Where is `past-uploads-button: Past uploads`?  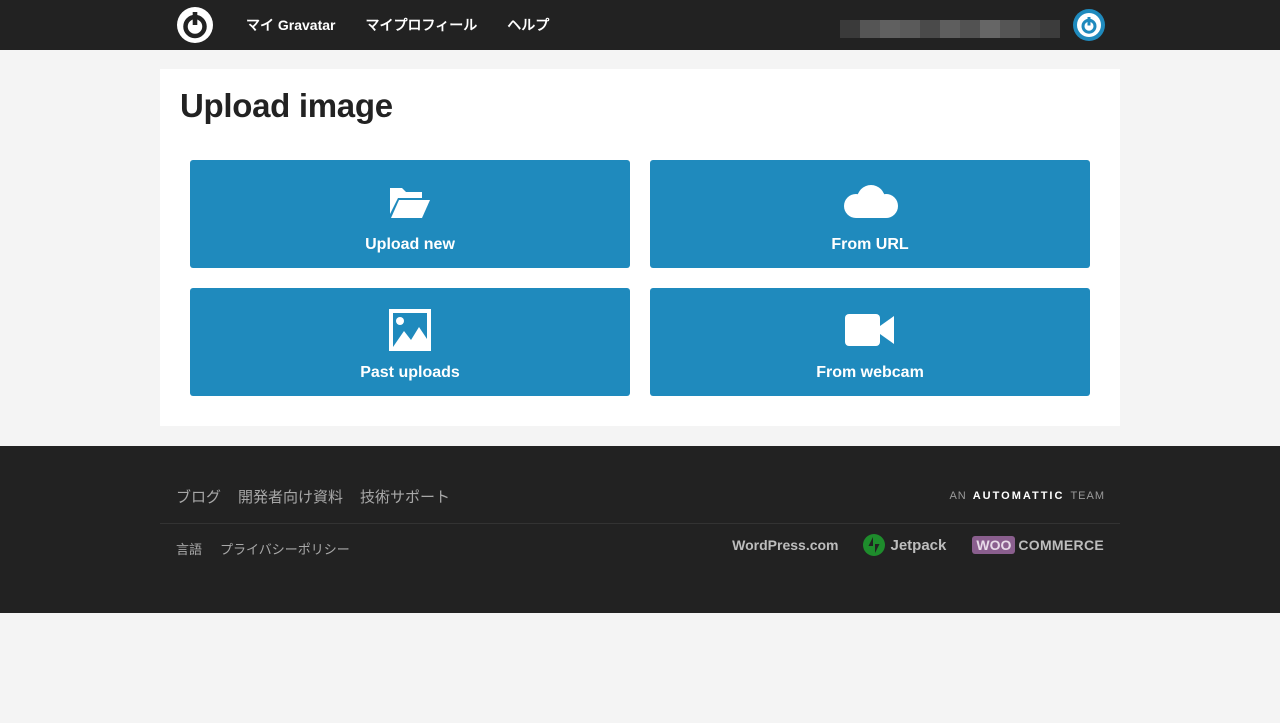 past-uploads-button: Past uploads is located at coordinates (410, 342).